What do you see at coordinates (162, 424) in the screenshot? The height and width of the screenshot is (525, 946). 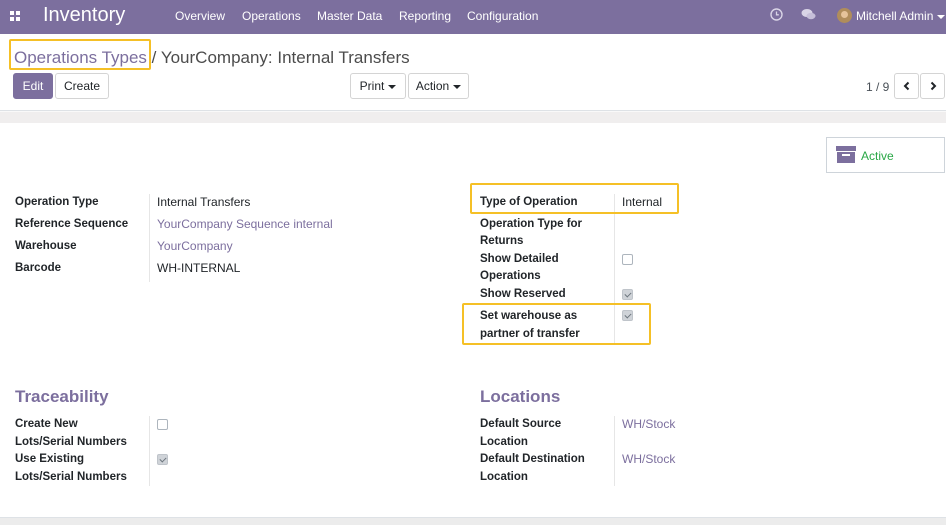 I see `create-new-lots-checkbox` at bounding box center [162, 424].